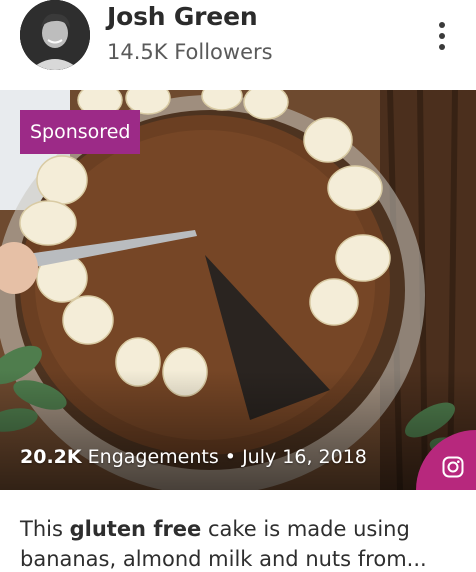 The image size is (476, 572). What do you see at coordinates (153, 457) in the screenshot?
I see `engagement-label: Engagements` at bounding box center [153, 457].